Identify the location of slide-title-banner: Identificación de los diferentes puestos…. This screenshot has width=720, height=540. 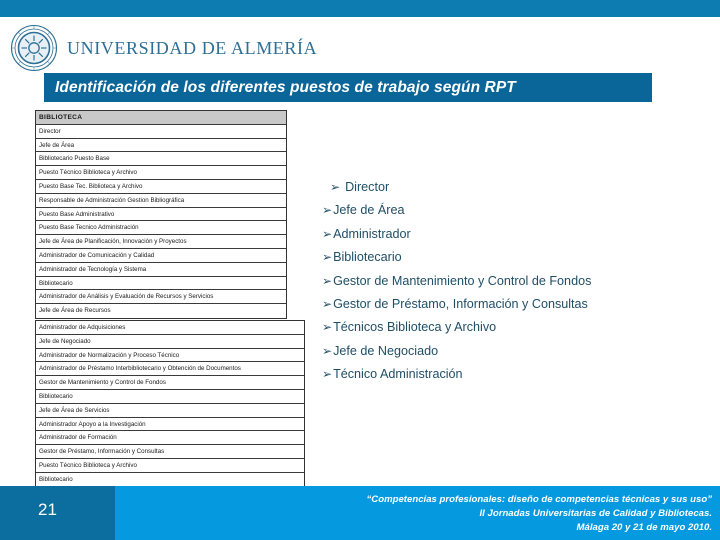
(348, 87).